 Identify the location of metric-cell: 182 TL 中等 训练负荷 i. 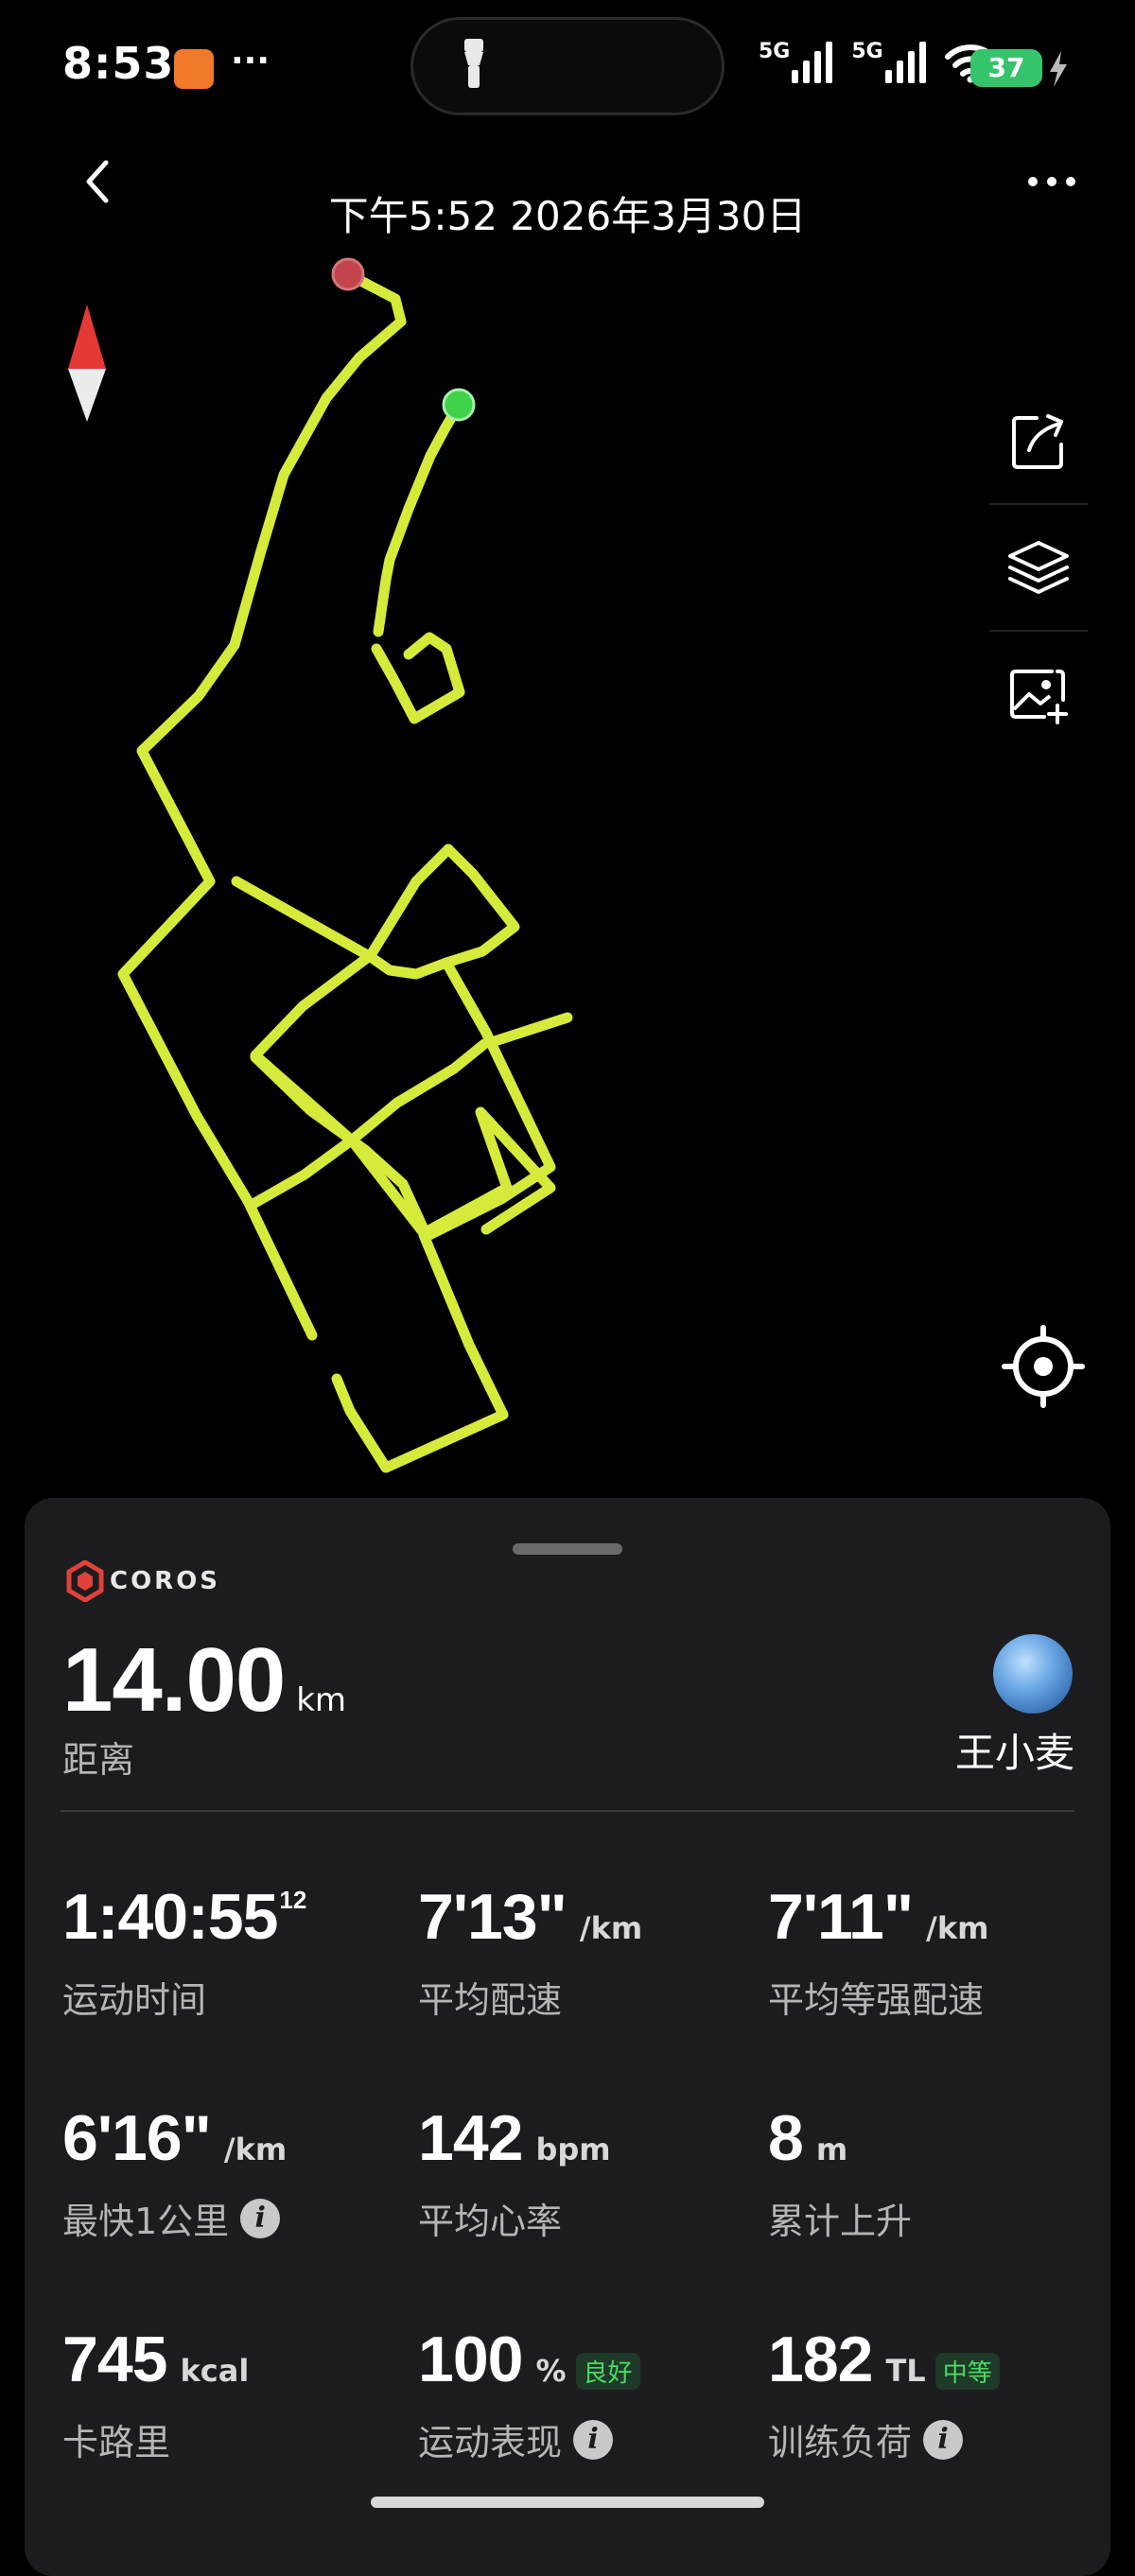
(884, 2394).